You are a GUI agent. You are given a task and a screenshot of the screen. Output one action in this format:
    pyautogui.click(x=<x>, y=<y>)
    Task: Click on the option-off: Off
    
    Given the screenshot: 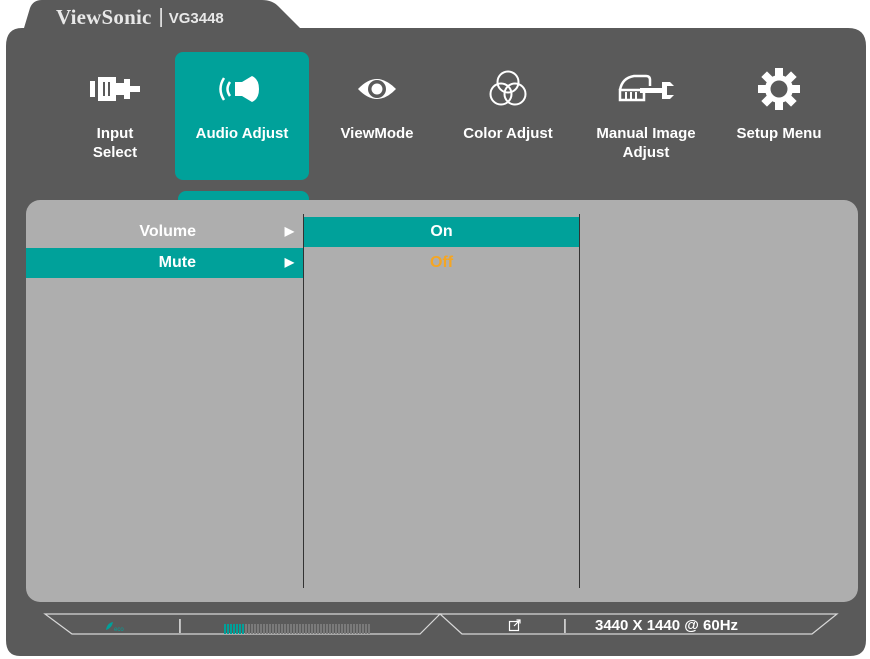 What is the action you would take?
    pyautogui.click(x=441, y=263)
    